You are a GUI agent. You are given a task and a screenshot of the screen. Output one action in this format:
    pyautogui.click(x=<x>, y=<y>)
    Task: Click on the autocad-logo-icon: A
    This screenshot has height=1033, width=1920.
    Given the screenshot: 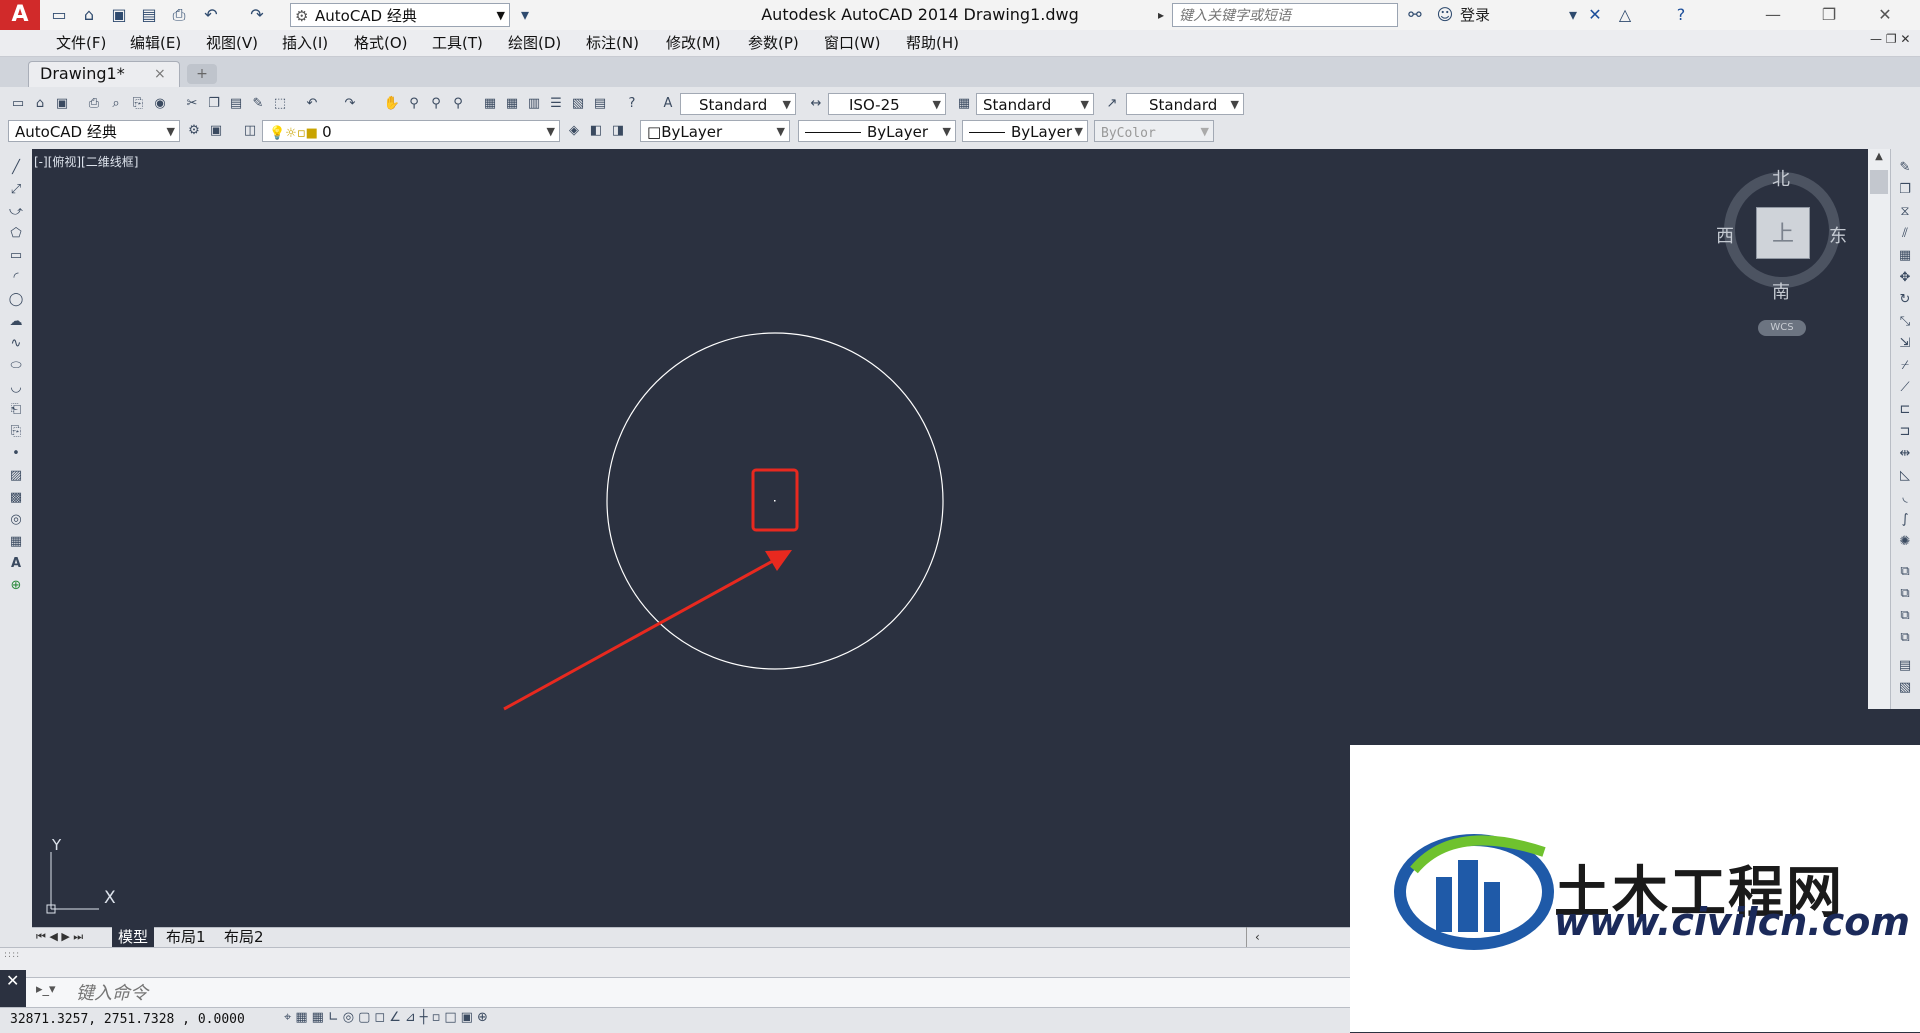 What is the action you would take?
    pyautogui.click(x=20, y=15)
    